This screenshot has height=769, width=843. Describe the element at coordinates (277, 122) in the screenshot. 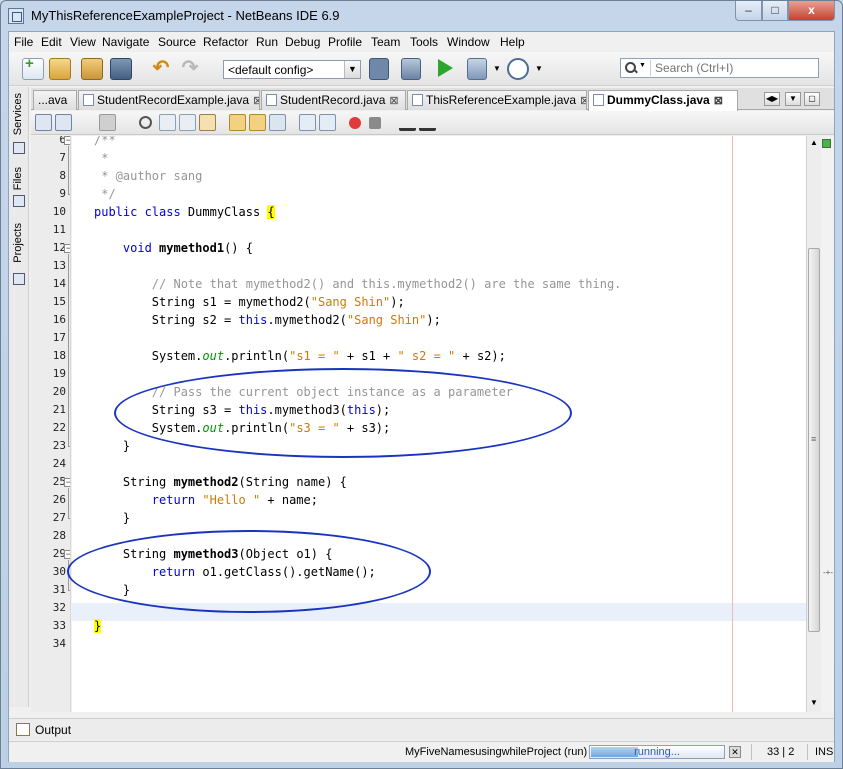

I see `toggle-bookmark-icon` at that location.